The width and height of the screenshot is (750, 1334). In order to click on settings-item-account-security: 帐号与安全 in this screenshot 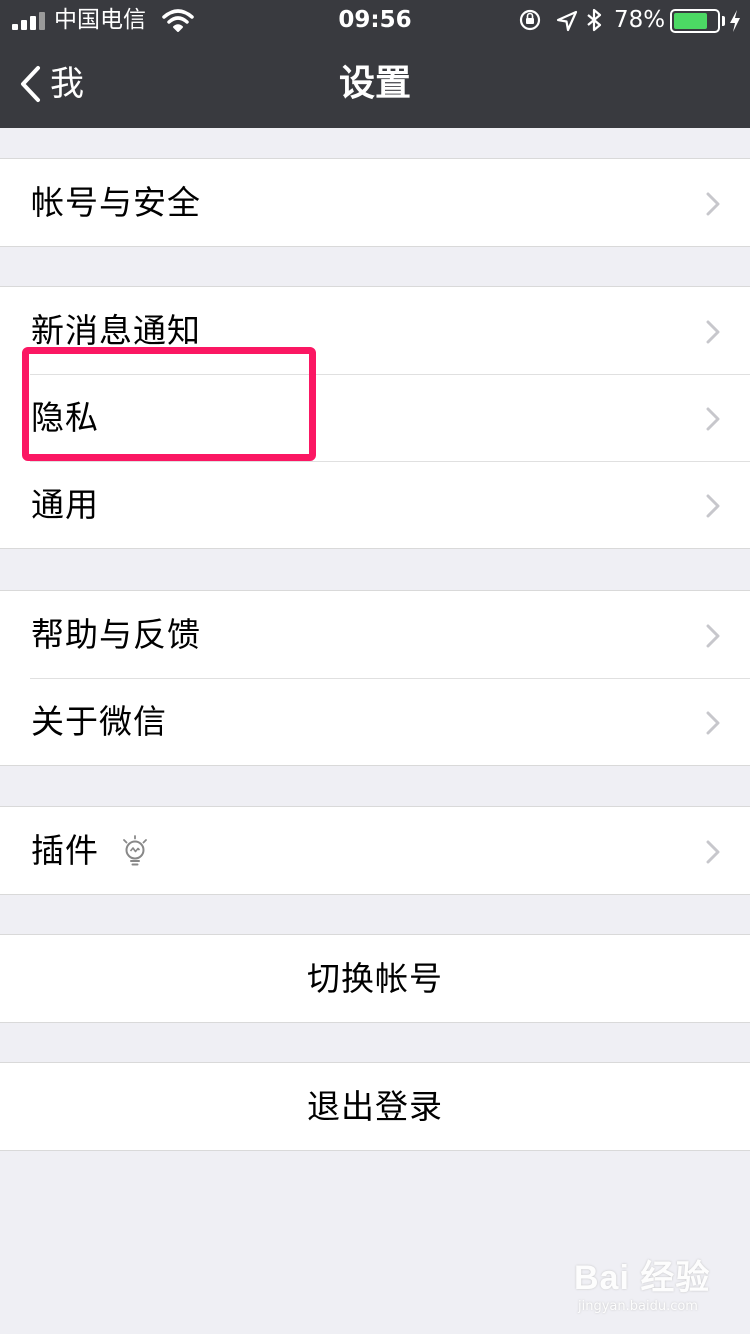, I will do `click(375, 202)`.